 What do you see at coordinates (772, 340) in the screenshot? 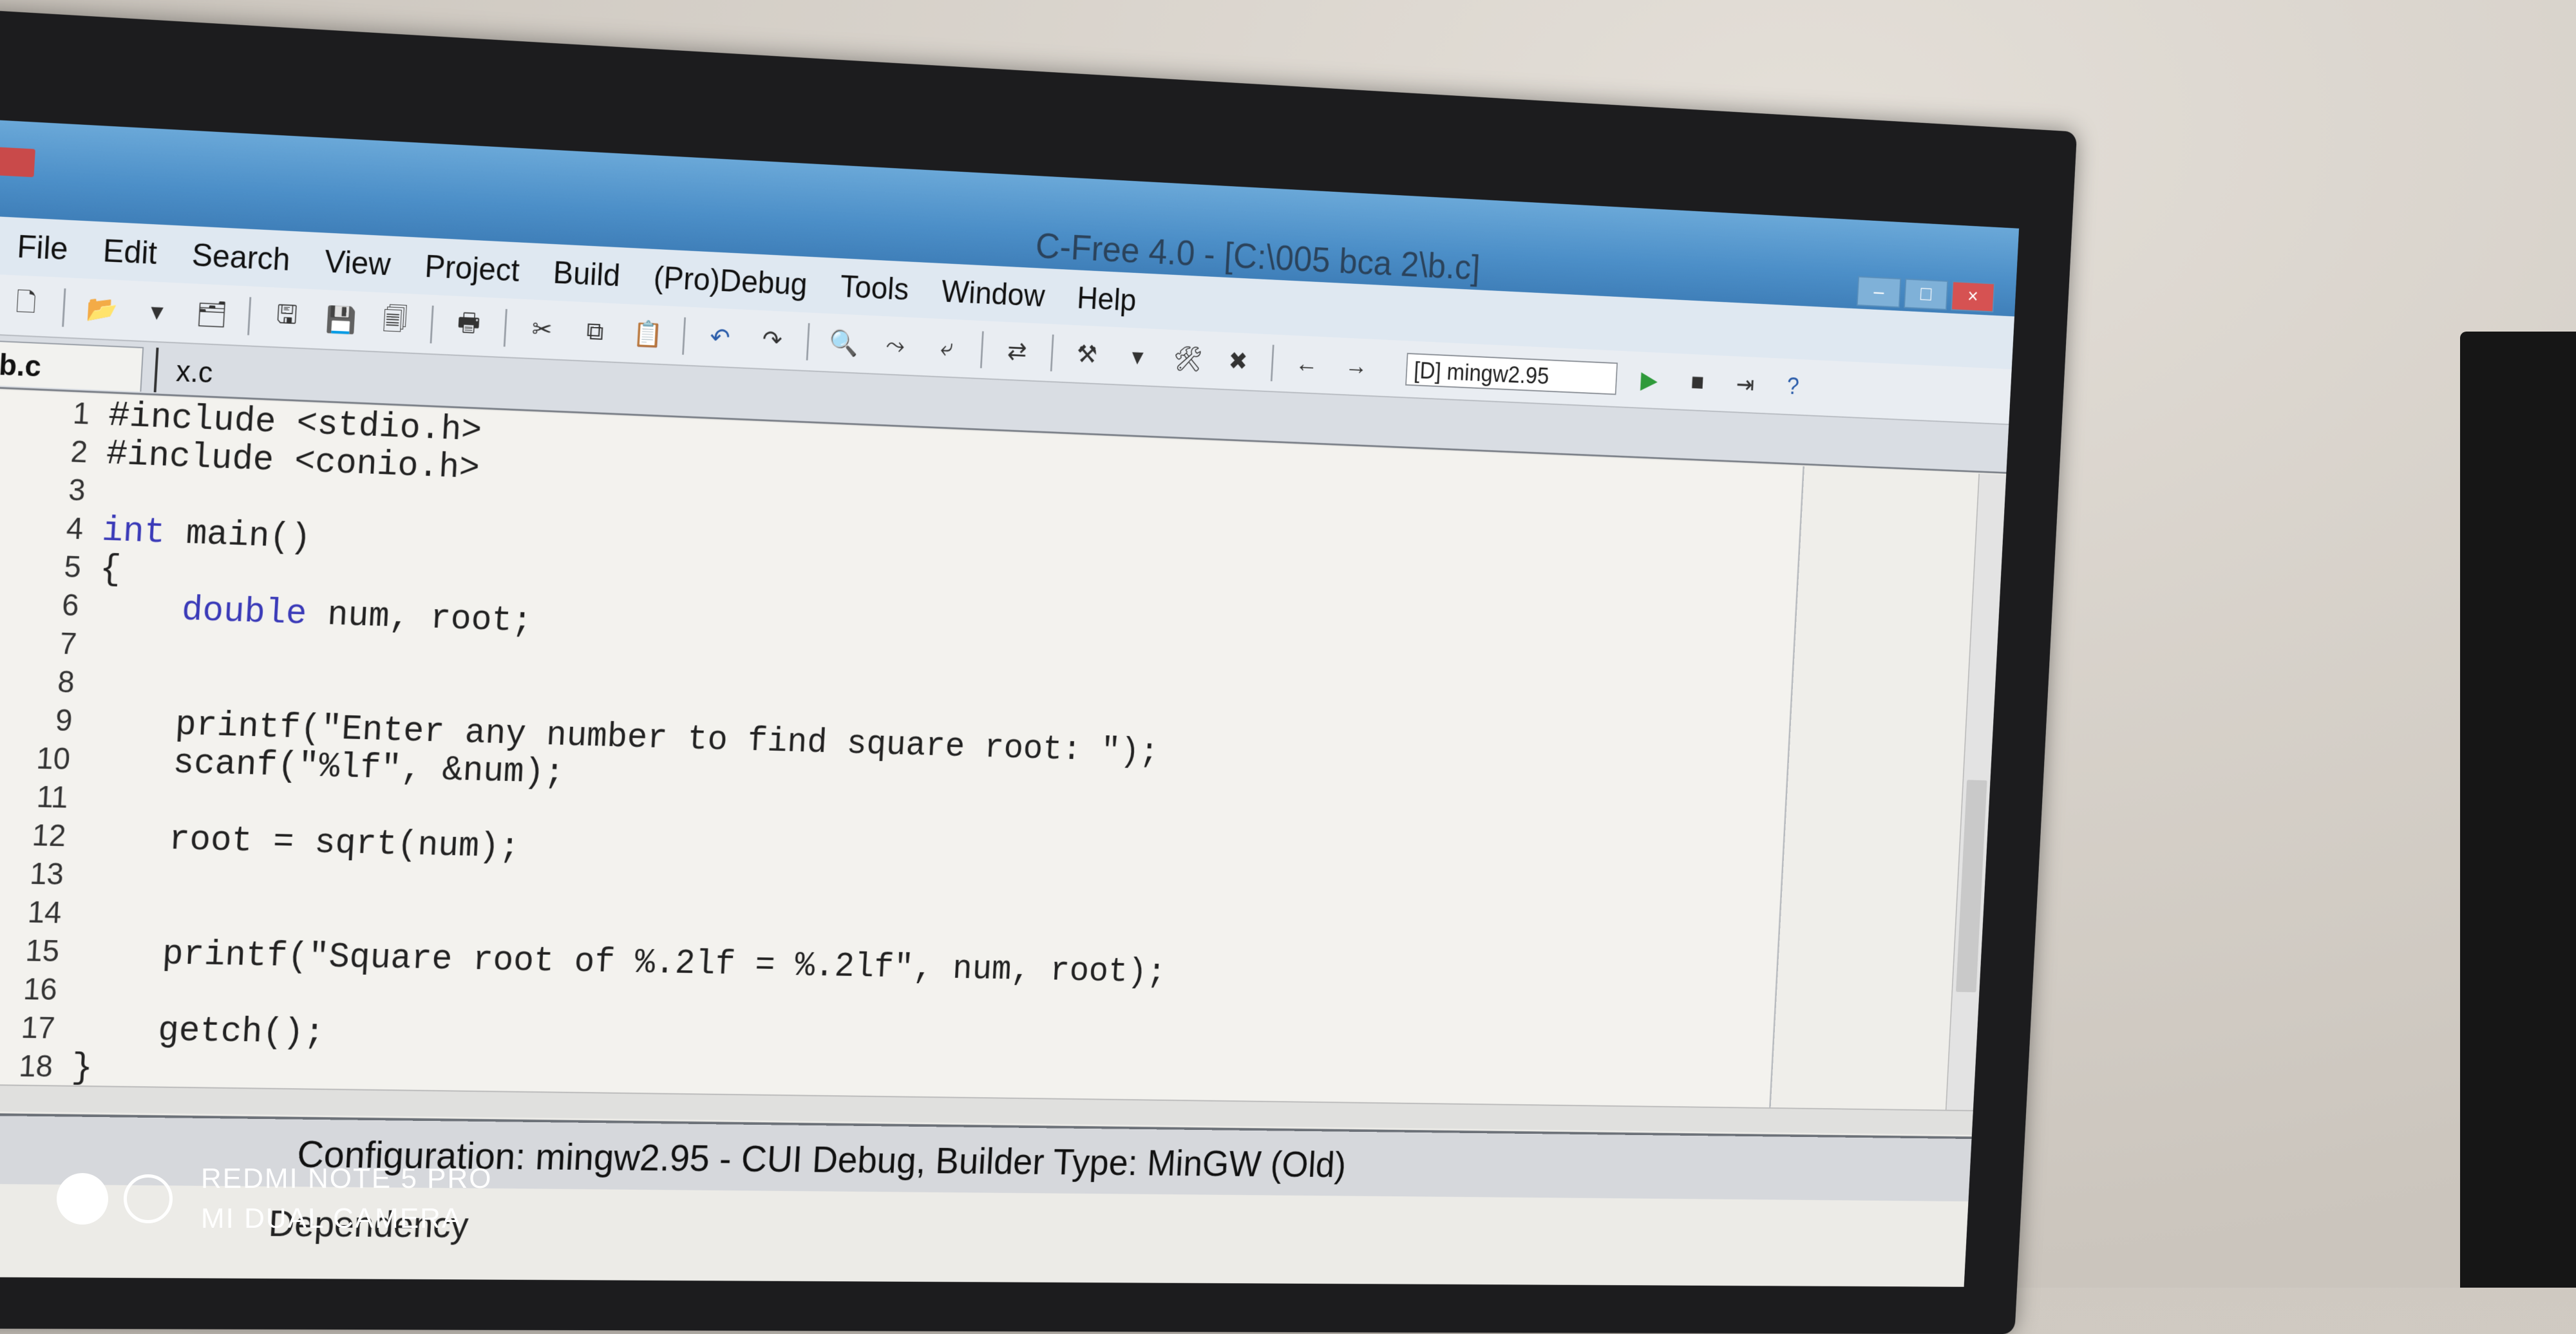
I see `redo-icon: ↷` at bounding box center [772, 340].